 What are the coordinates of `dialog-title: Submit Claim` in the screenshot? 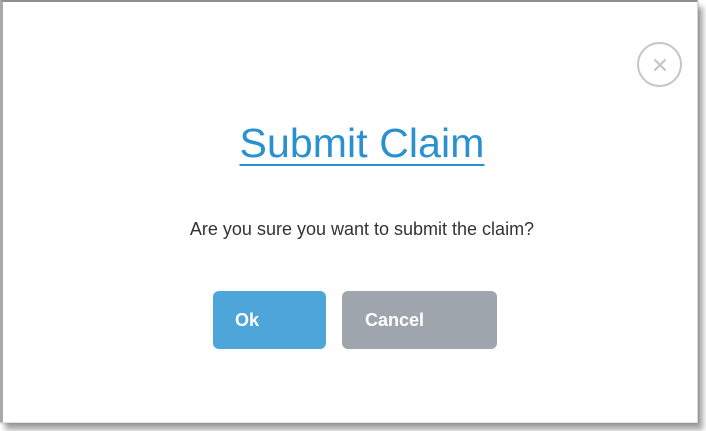 It's located at (354, 143).